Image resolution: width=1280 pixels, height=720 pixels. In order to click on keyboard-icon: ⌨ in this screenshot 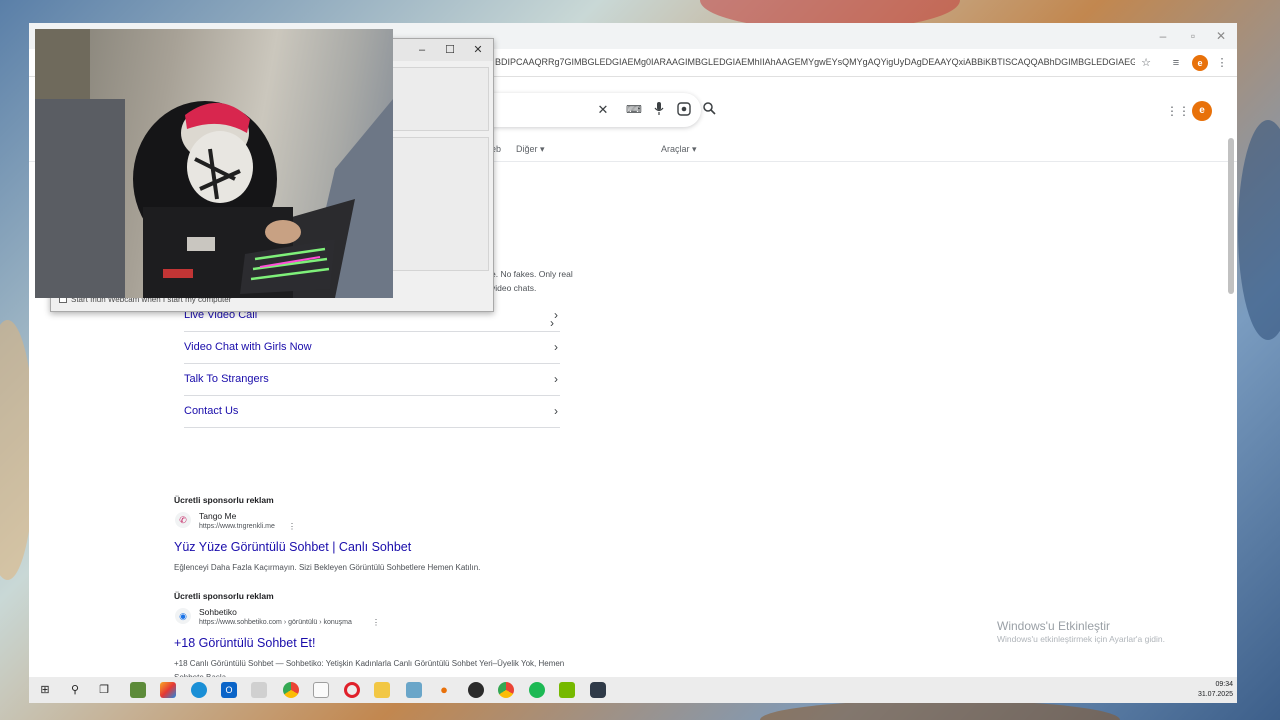, I will do `click(634, 110)`.